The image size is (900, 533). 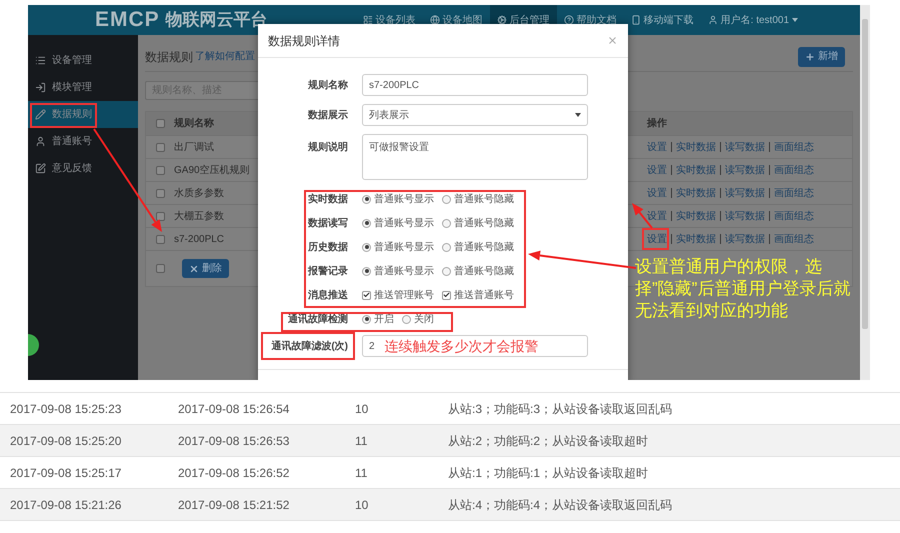 I want to click on sidebar-item: 设备管理, so click(x=83, y=60).